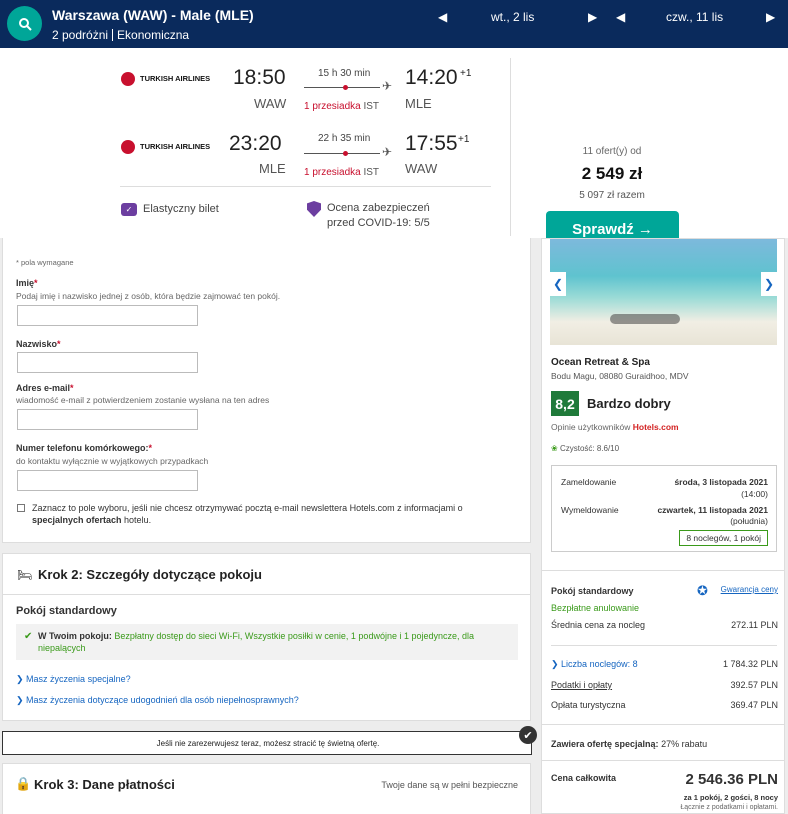  Describe the element at coordinates (754, 494) in the screenshot. I see `checkin-time: (14:00)` at that location.